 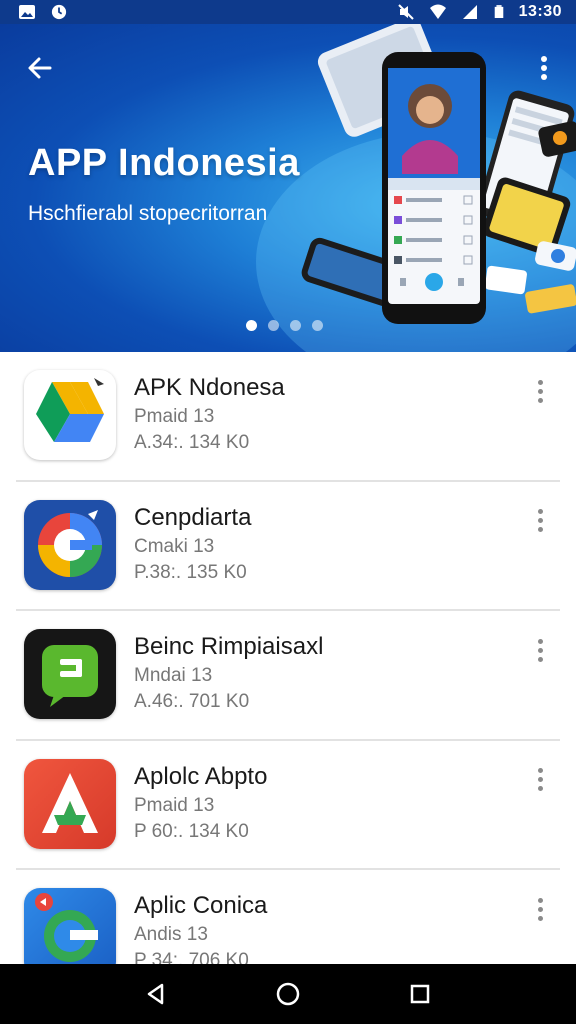 What do you see at coordinates (164, 163) in the screenshot?
I see `hero-title: APP Indonesia` at bounding box center [164, 163].